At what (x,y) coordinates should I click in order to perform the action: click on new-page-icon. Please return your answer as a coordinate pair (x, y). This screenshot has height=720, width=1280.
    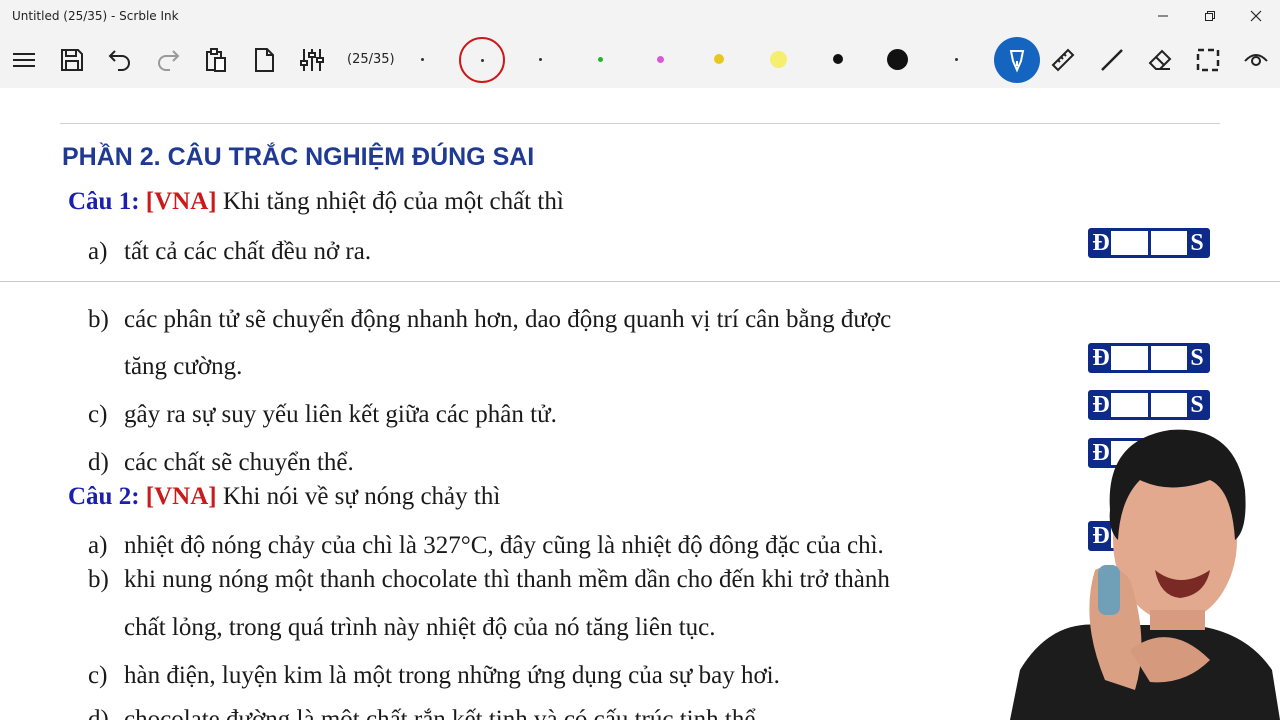
    Looking at the image, I should click on (264, 60).